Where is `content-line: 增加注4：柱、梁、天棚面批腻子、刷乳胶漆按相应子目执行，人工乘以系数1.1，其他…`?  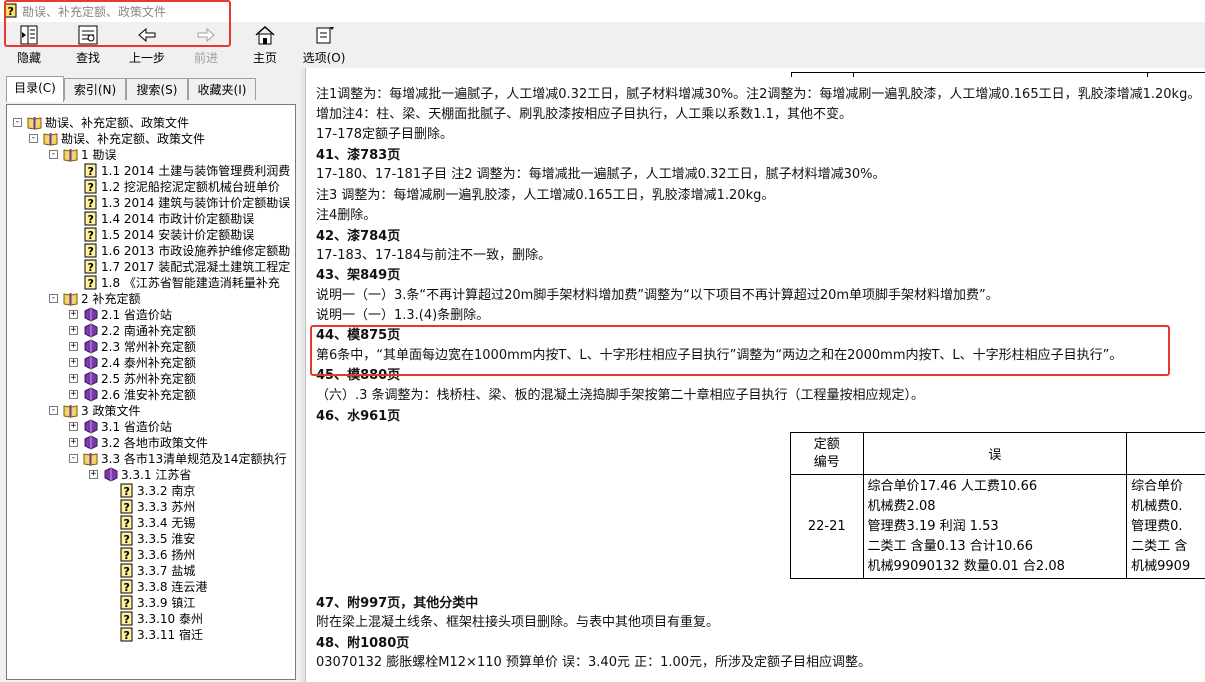
content-line: 增加注4：柱、梁、天棚面批腻子、刷乳胶漆按相应子目执行，人工乘以系数1.1，其他… is located at coordinates (584, 114).